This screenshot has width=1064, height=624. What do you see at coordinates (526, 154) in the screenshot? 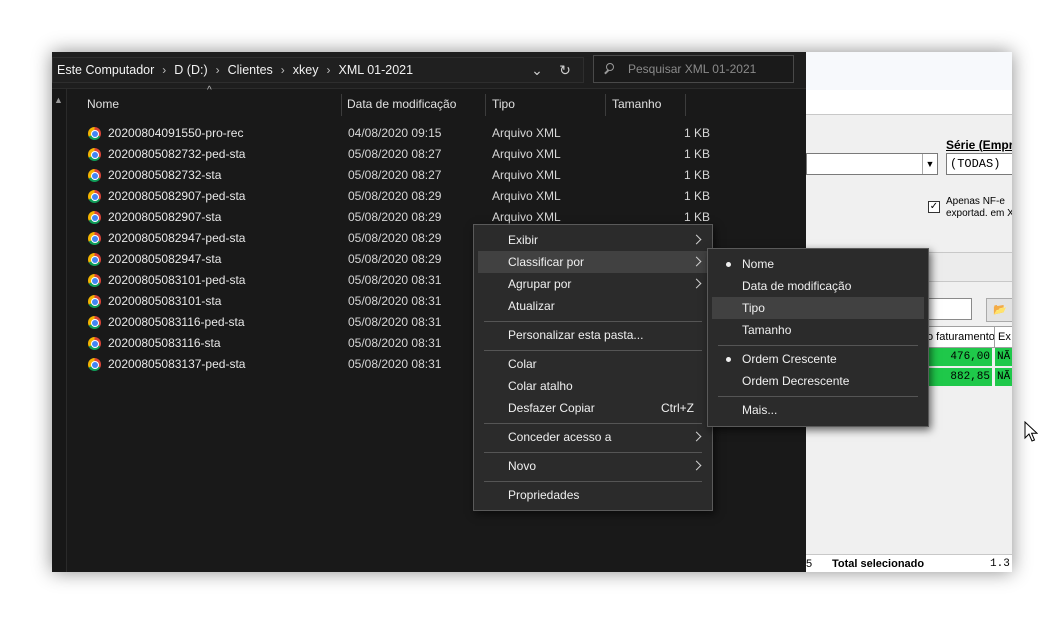
I see `file-type: Arquivo XML` at bounding box center [526, 154].